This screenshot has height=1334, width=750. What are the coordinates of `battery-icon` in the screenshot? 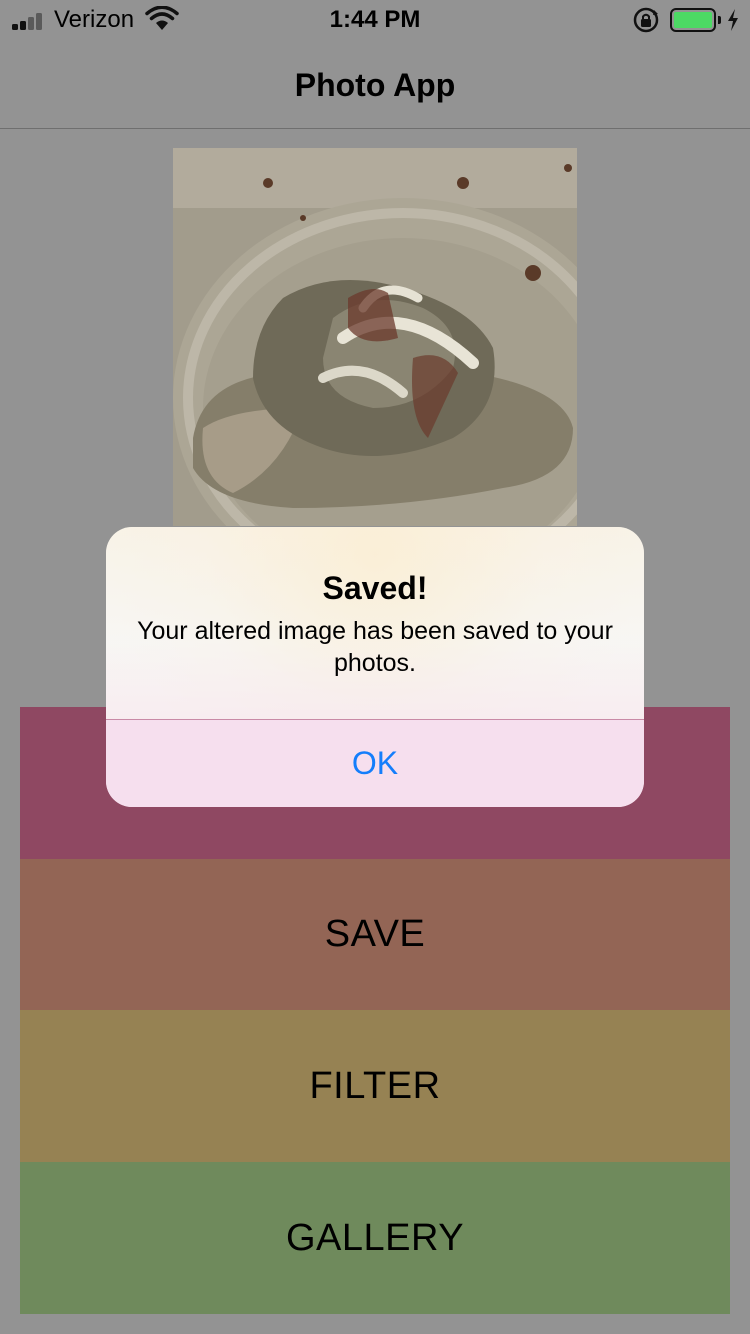 It's located at (693, 20).